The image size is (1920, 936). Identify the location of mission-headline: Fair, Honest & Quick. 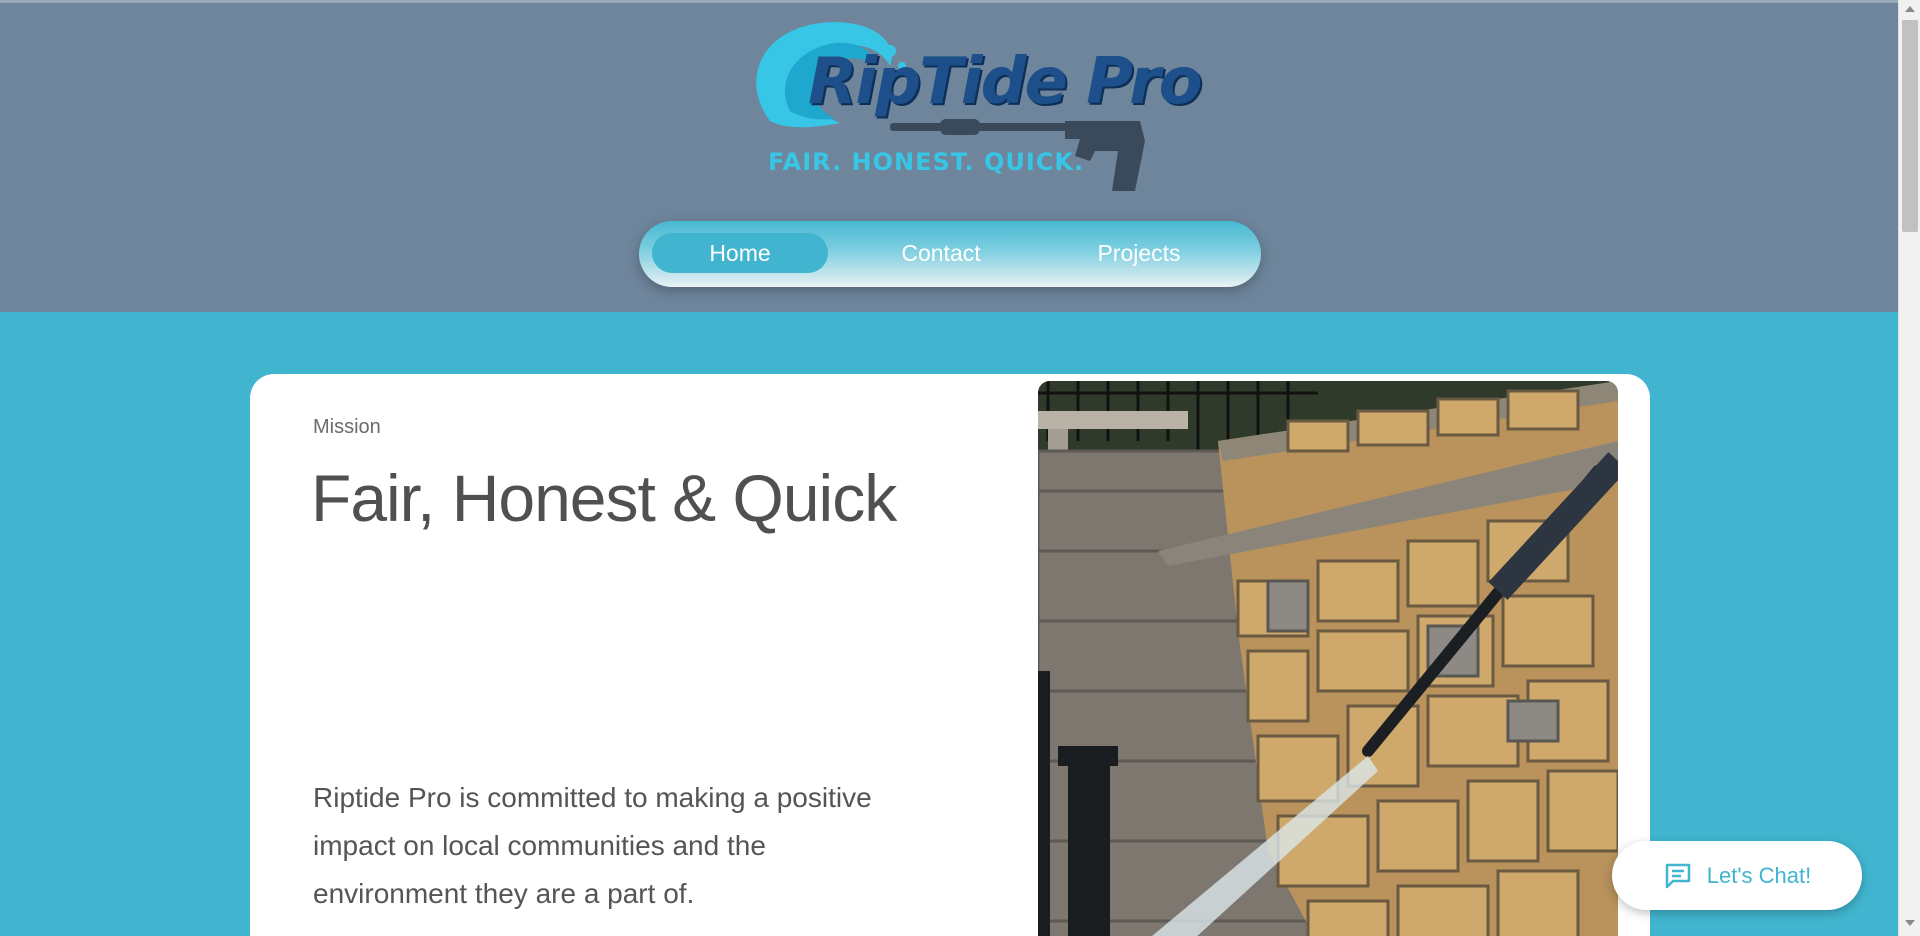
(604, 498).